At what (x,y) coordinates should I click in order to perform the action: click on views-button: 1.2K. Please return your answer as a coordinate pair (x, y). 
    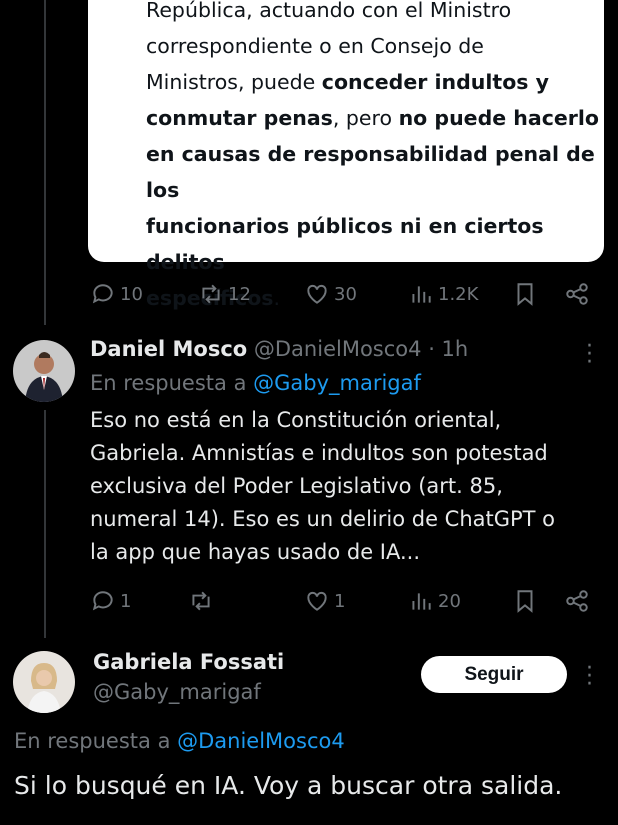
    Looking at the image, I should click on (443, 294).